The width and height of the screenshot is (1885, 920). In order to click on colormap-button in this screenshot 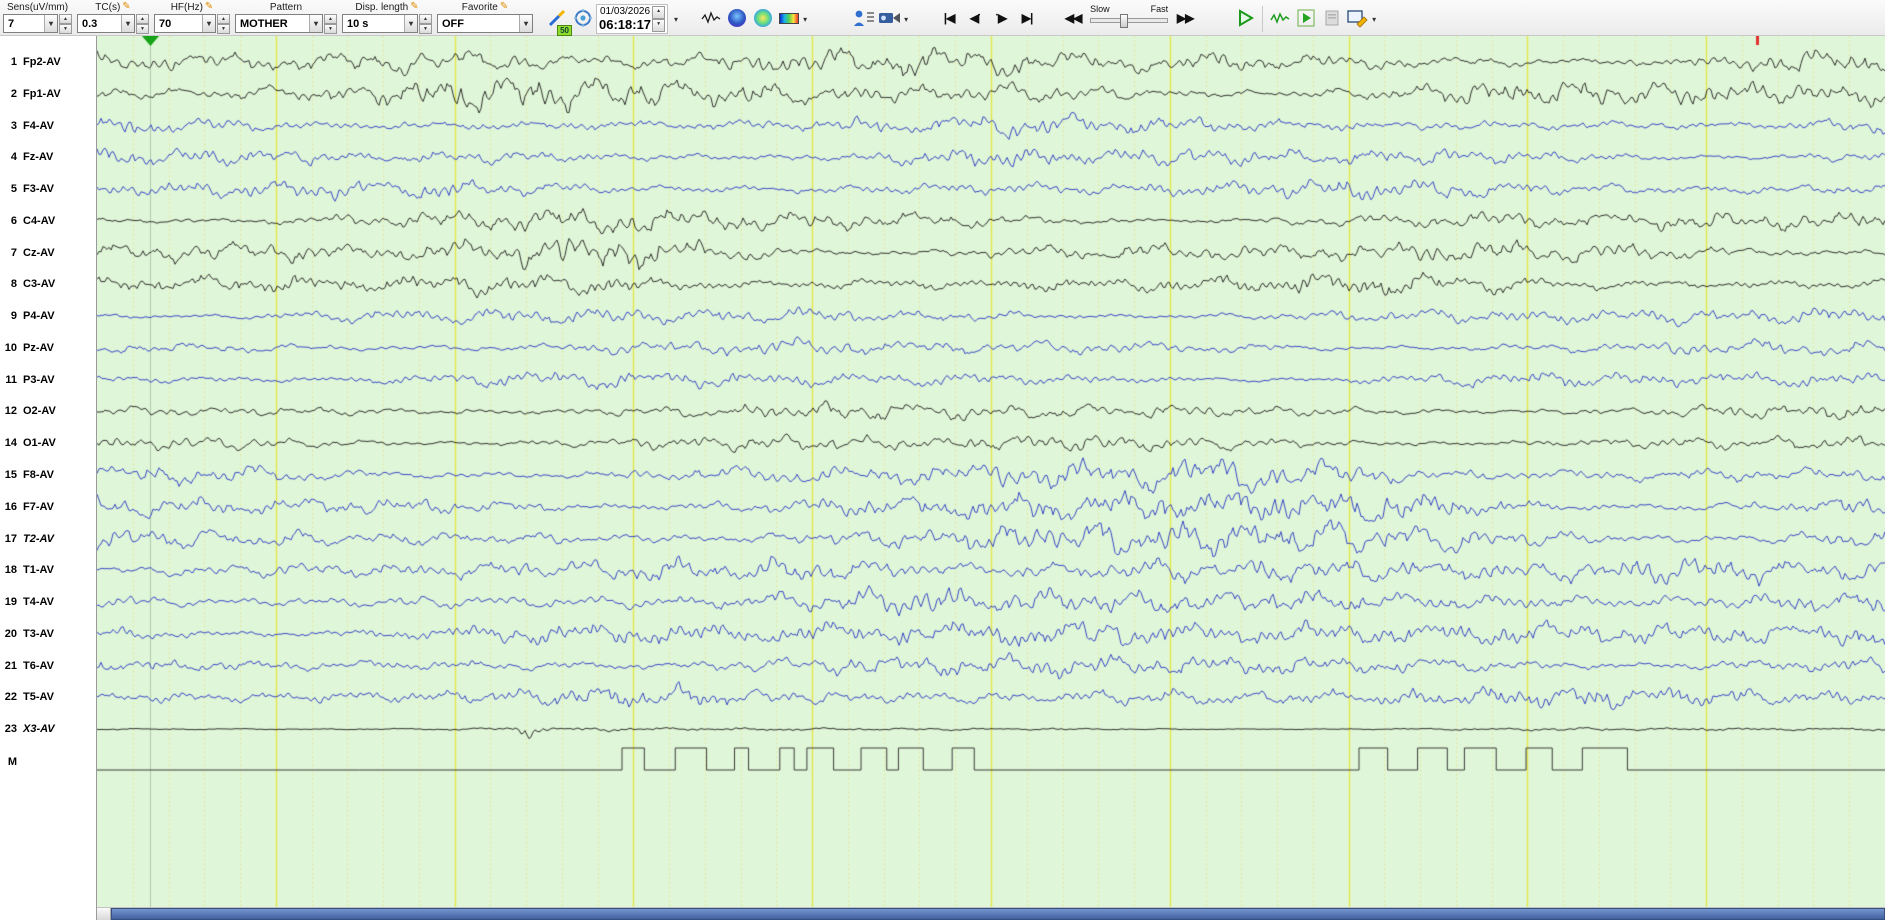, I will do `click(789, 18)`.